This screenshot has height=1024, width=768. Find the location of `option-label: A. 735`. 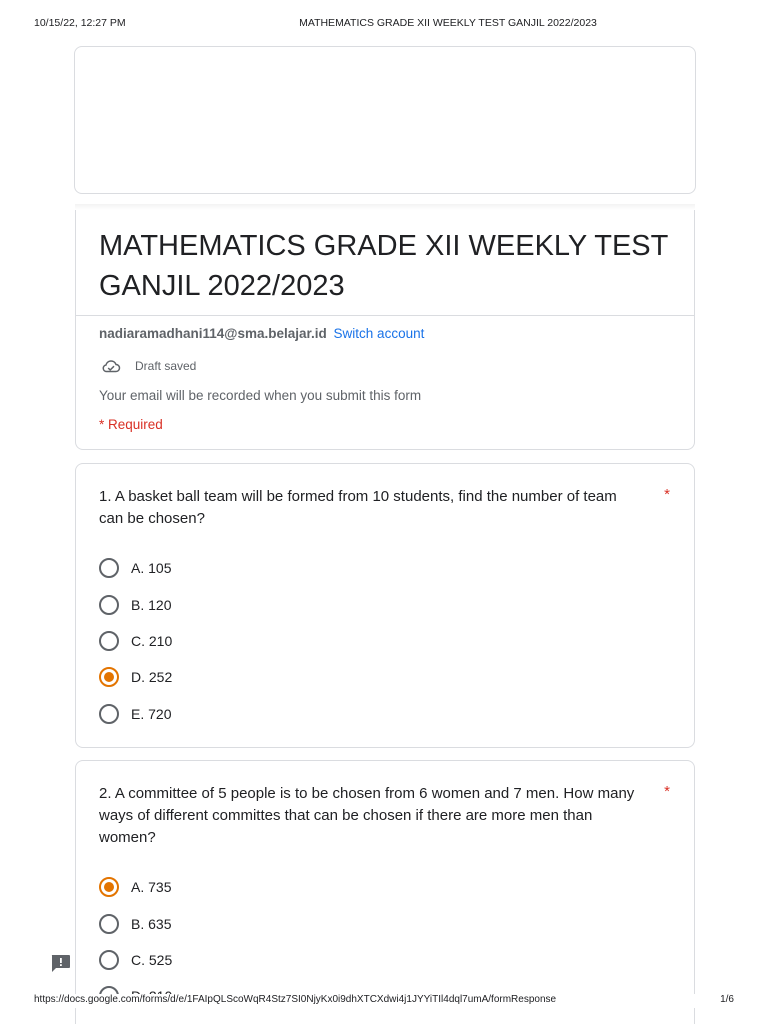

option-label: A. 735 is located at coordinates (151, 887).